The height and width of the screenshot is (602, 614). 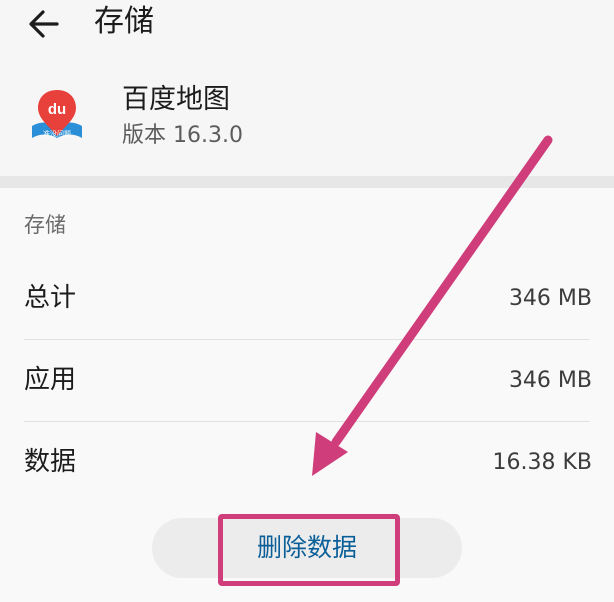 What do you see at coordinates (307, 182) in the screenshot?
I see `section-separator` at bounding box center [307, 182].